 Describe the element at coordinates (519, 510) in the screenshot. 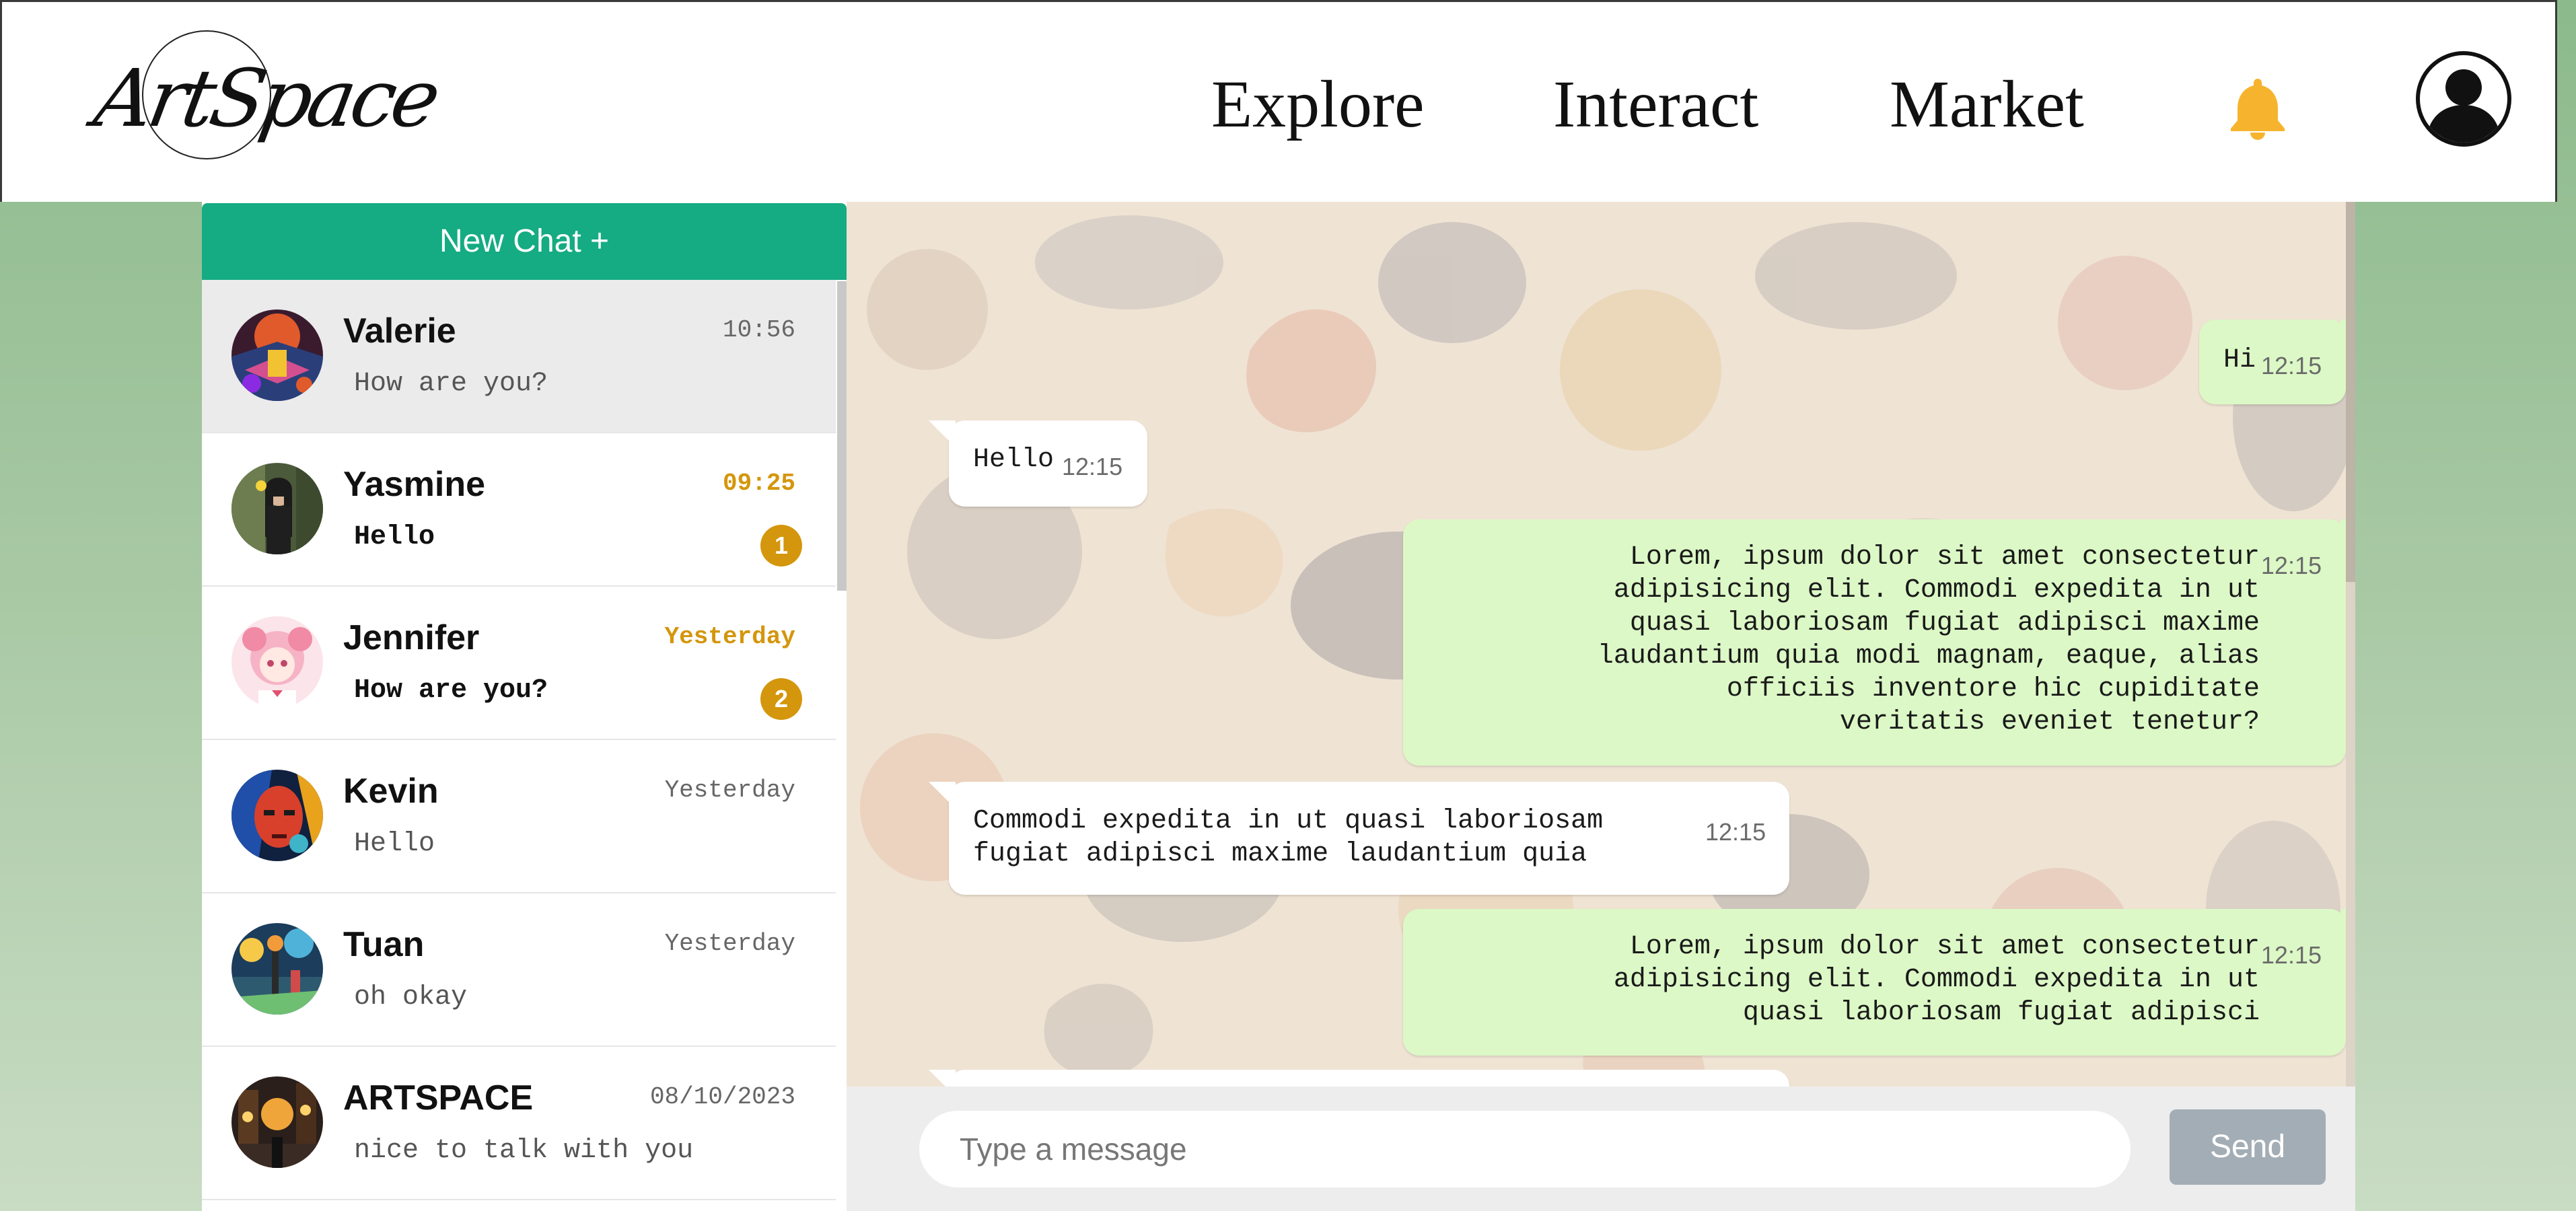

I see `chat-item-yasmine: Yasmine 09:25 Hello 1` at that location.